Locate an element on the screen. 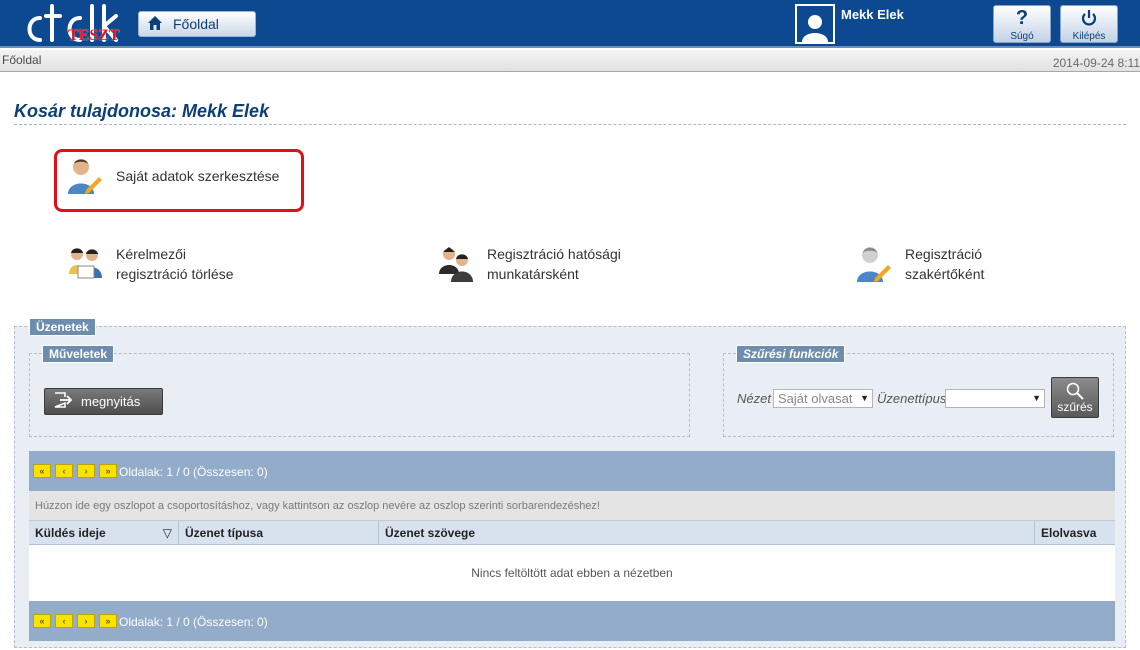  home-button-label: Főoldal is located at coordinates (196, 24).